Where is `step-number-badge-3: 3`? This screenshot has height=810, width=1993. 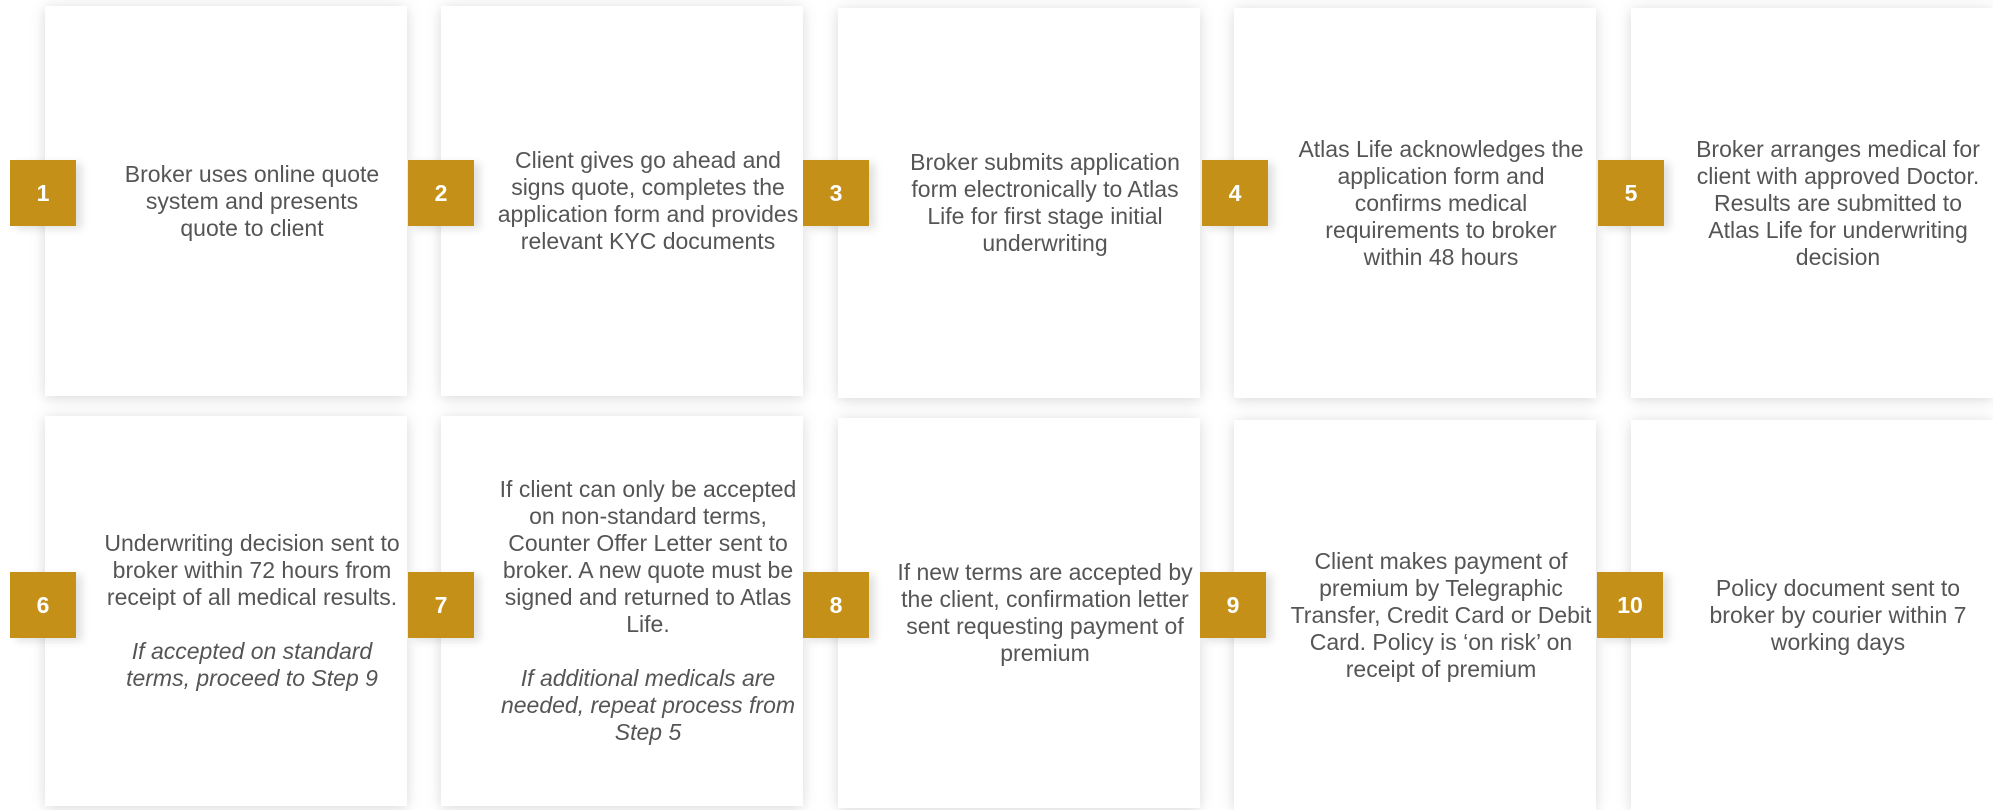 step-number-badge-3: 3 is located at coordinates (836, 193).